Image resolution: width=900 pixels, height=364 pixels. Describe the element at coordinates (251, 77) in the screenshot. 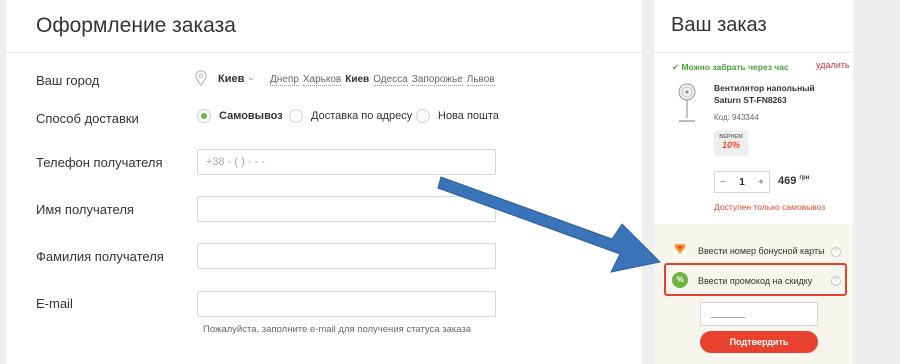

I see `chevron-down-icon: ⌄` at that location.